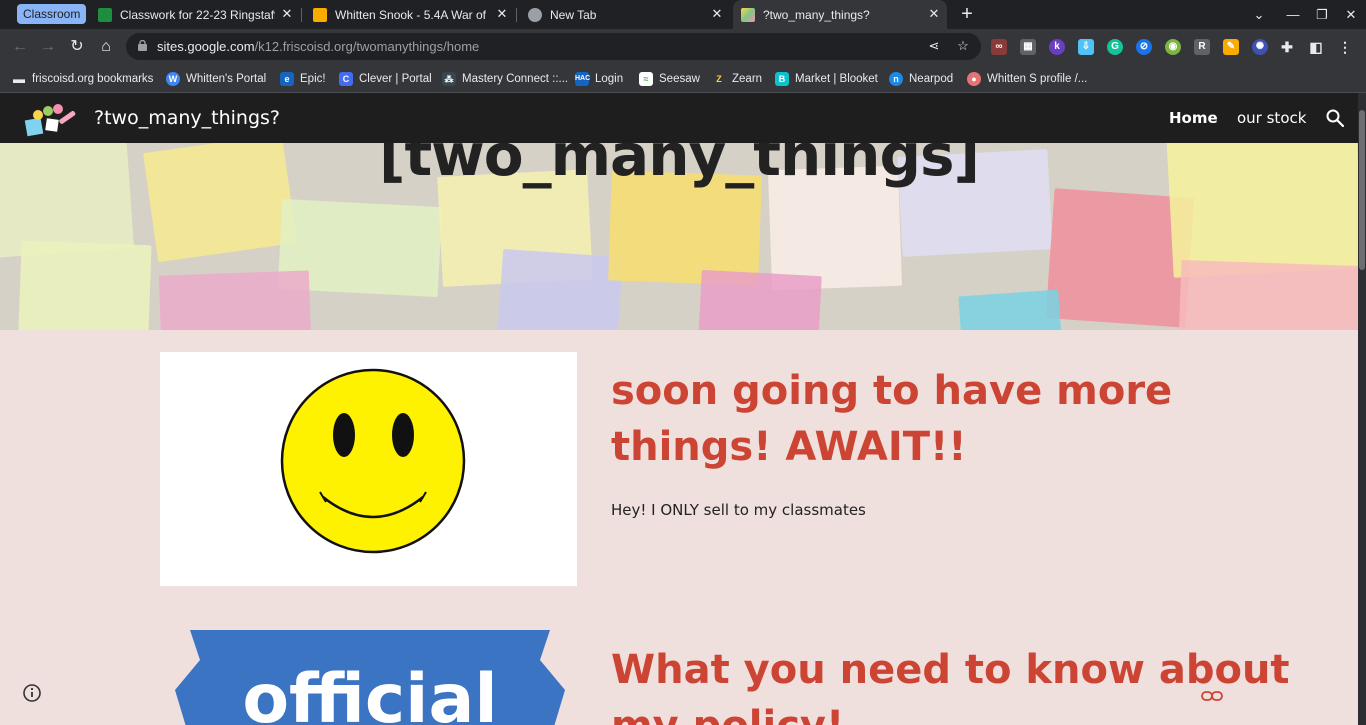  I want to click on tab-title: New Tab, so click(573, 14).